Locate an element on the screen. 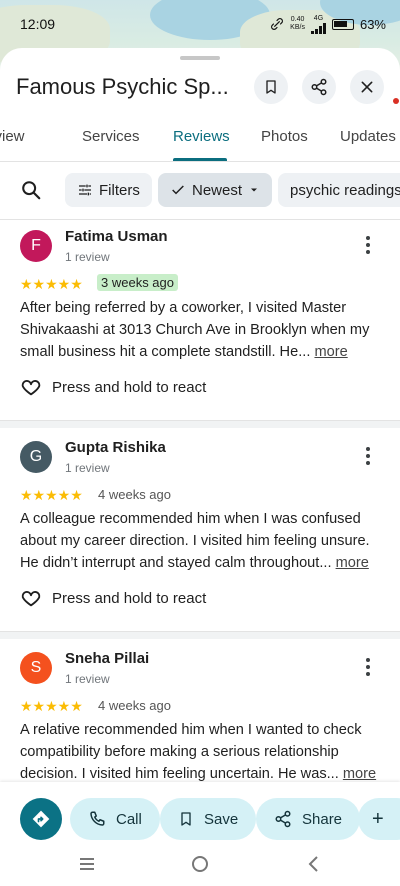  sort-newest-chip: Newest is located at coordinates (215, 190).